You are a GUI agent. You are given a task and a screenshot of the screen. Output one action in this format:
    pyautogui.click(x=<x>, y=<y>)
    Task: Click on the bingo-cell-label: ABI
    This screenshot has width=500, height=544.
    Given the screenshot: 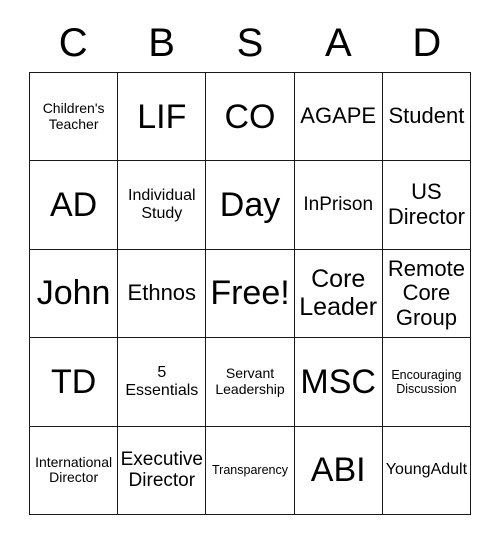 What is the action you would take?
    pyautogui.click(x=338, y=470)
    